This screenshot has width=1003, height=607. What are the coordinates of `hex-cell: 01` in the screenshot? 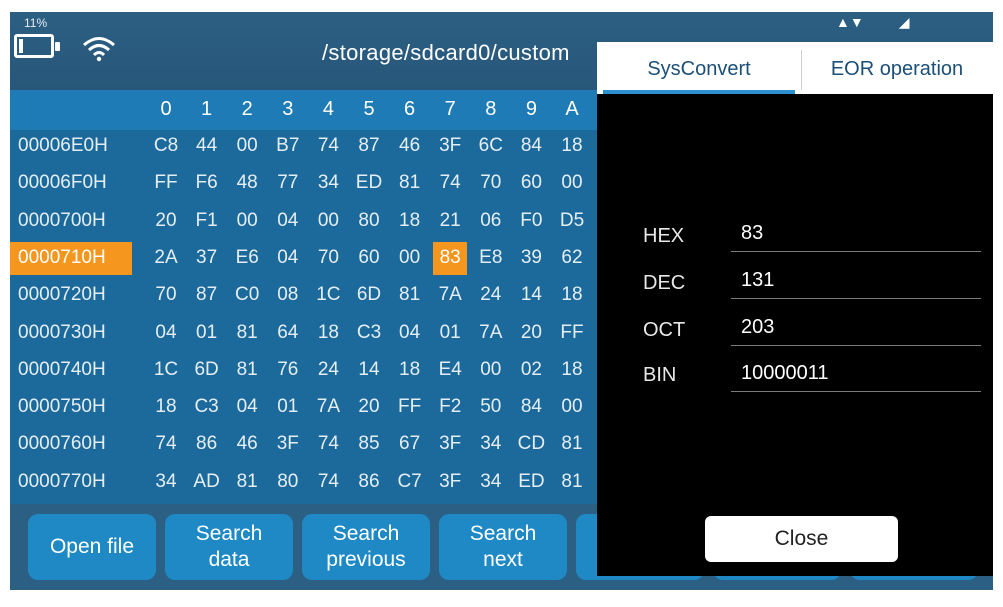 It's located at (207, 333).